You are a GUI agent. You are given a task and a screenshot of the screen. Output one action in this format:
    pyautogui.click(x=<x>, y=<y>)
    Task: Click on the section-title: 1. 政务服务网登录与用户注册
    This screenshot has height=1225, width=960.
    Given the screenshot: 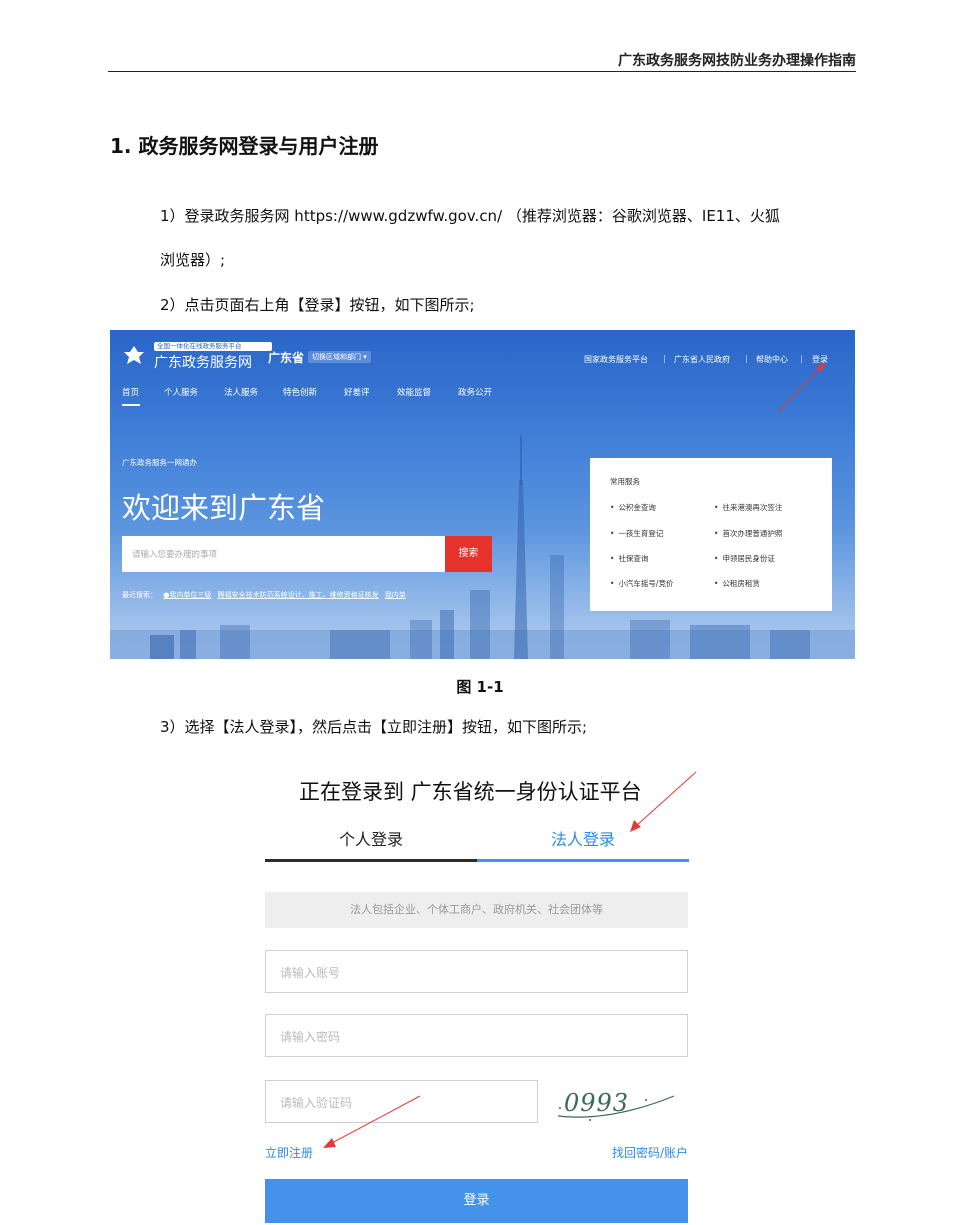 What is the action you would take?
    pyautogui.click(x=244, y=146)
    